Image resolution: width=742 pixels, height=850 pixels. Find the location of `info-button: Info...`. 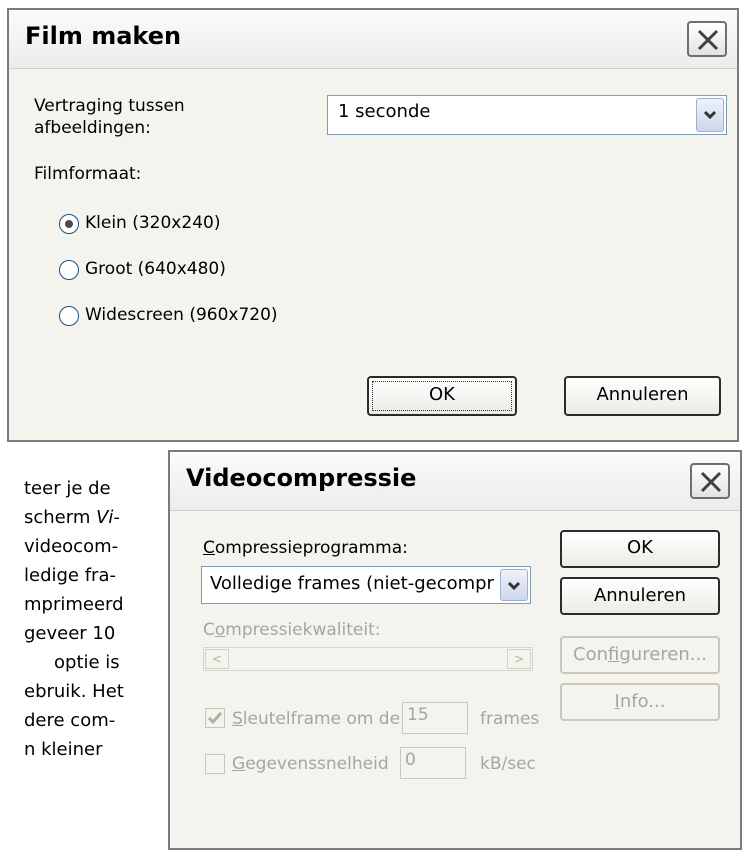

info-button: Info... is located at coordinates (640, 702).